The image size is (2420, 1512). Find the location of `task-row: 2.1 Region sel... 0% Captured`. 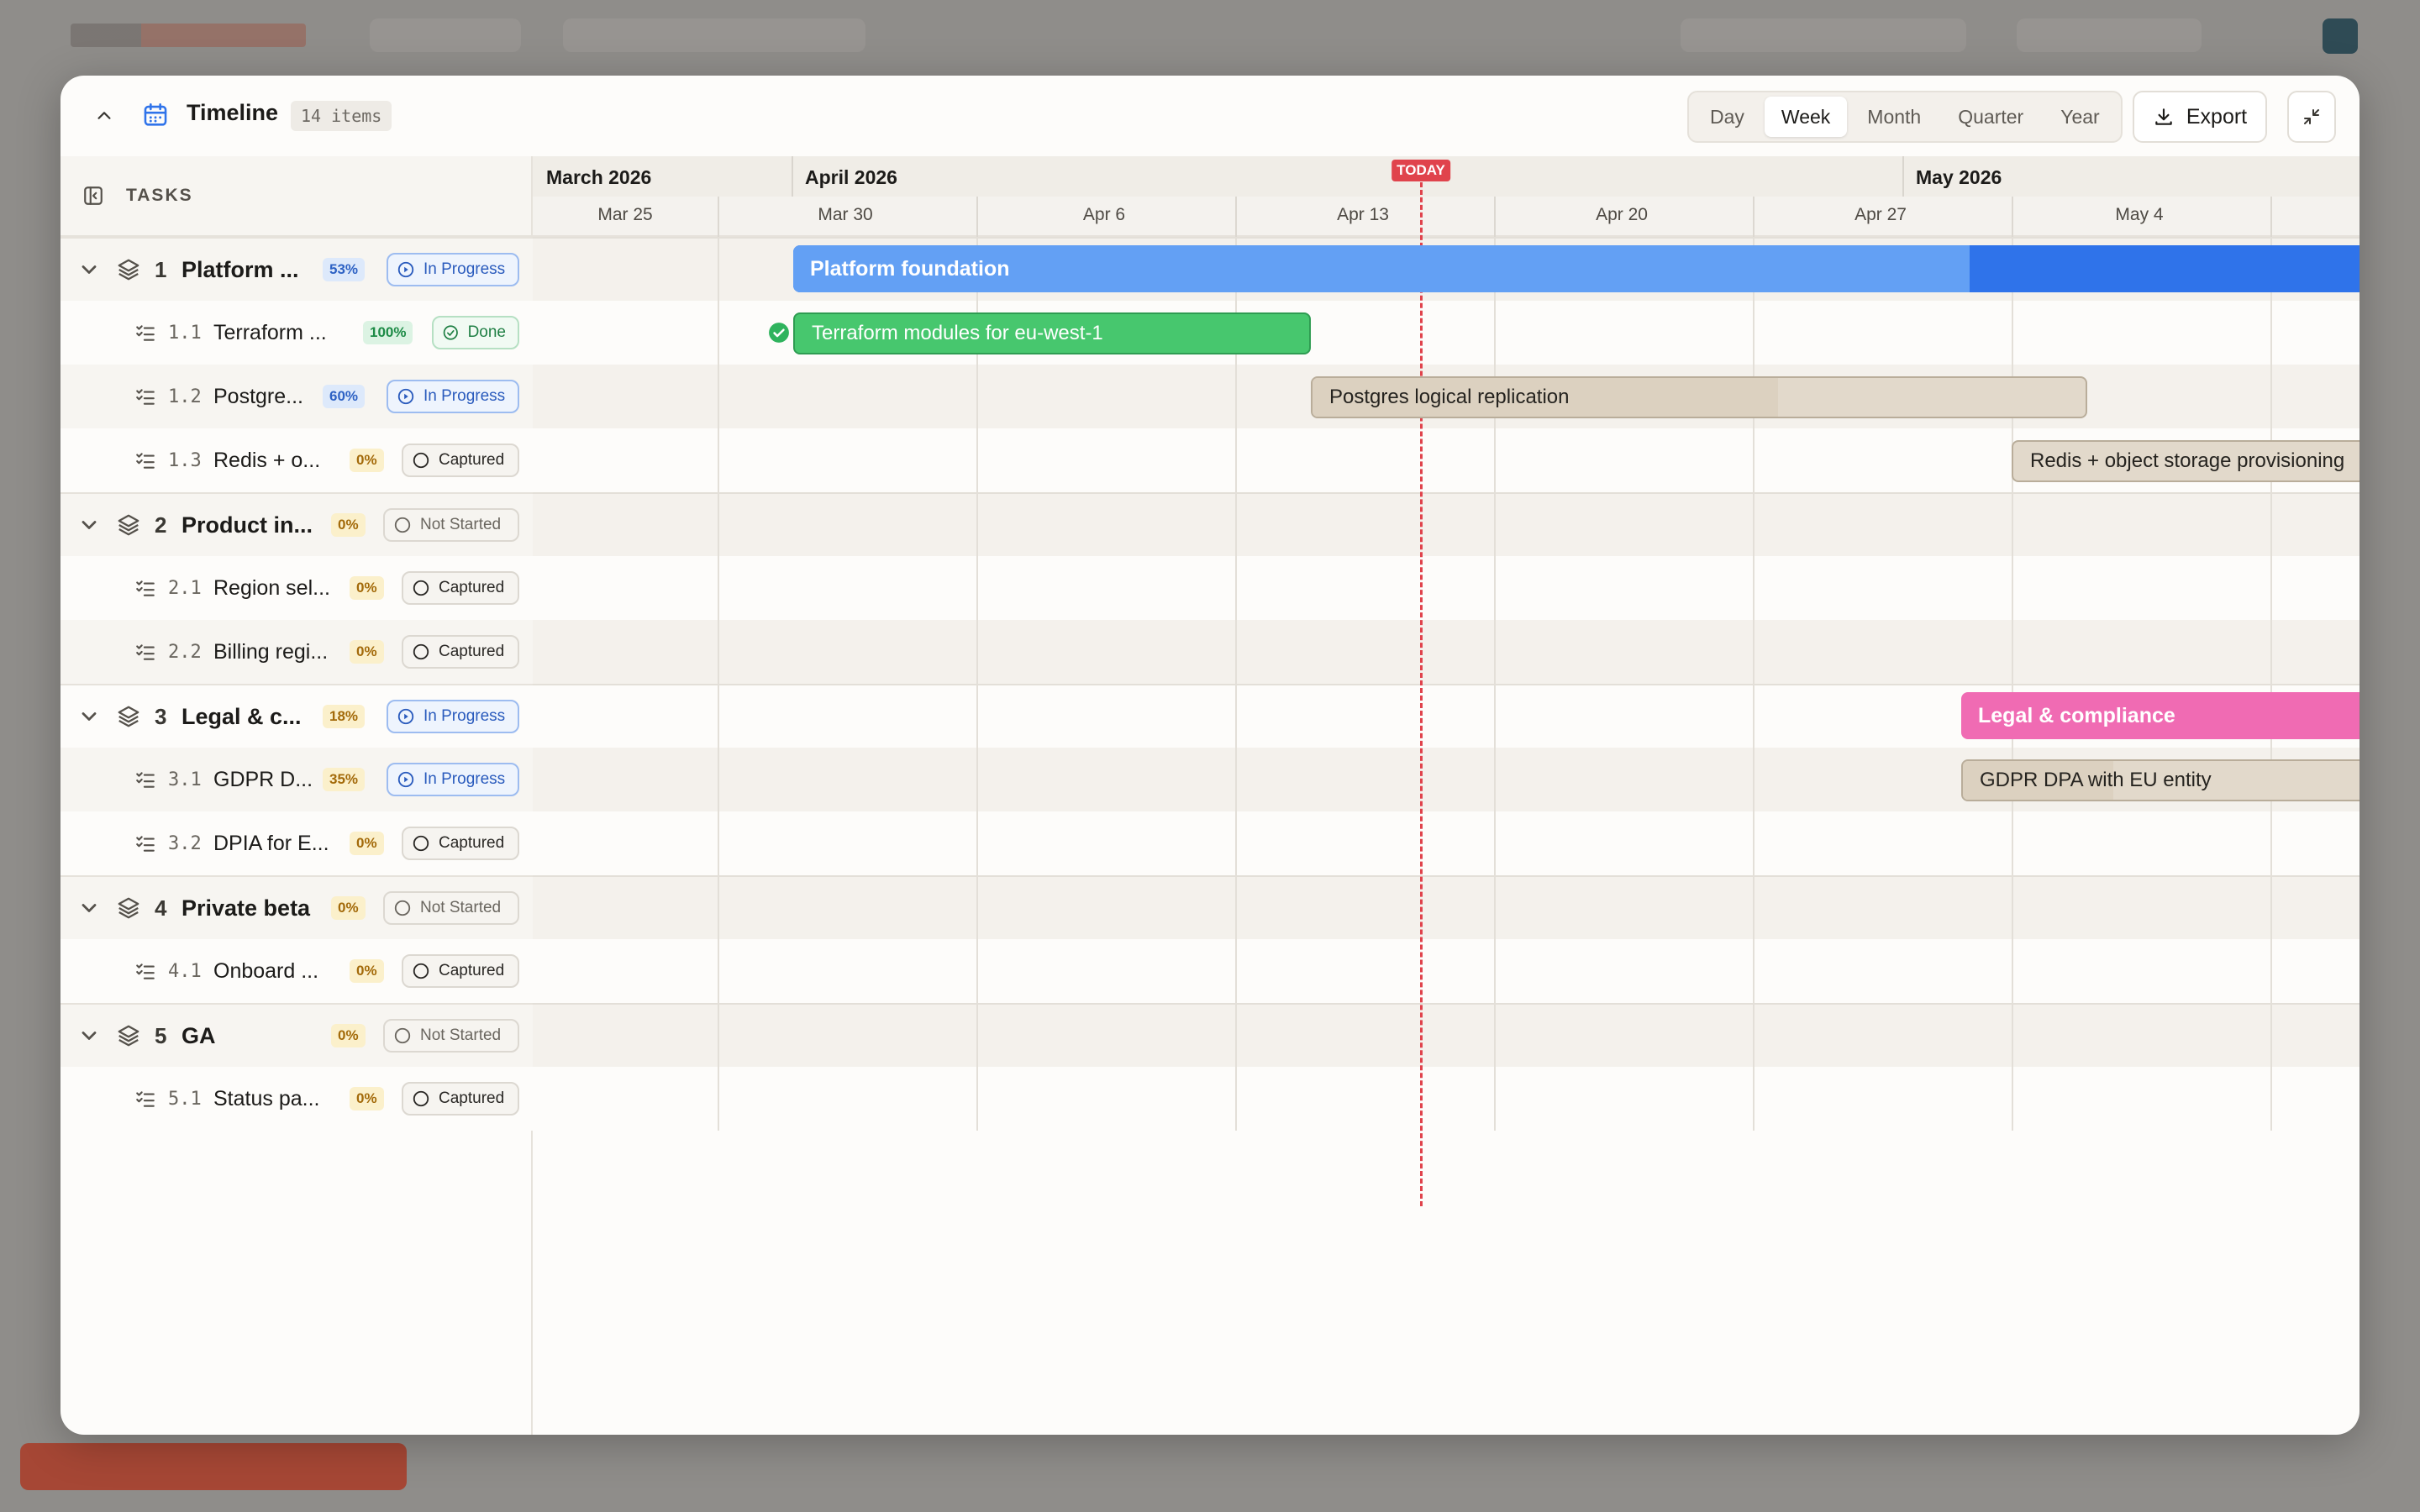

task-row: 2.1 Region sel... 0% Captured is located at coordinates (296, 588).